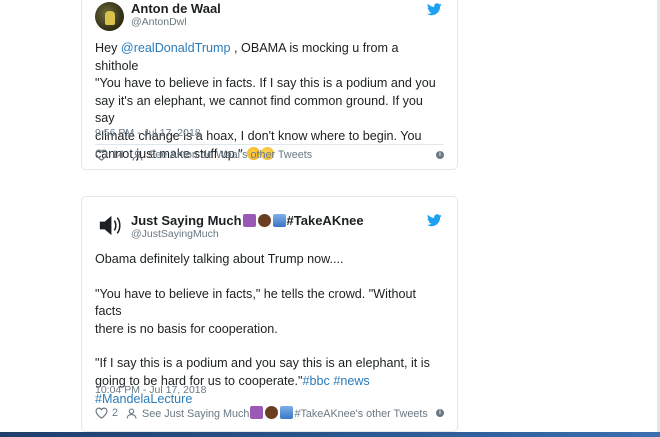  What do you see at coordinates (109, 225) in the screenshot?
I see `speaker-icon` at bounding box center [109, 225].